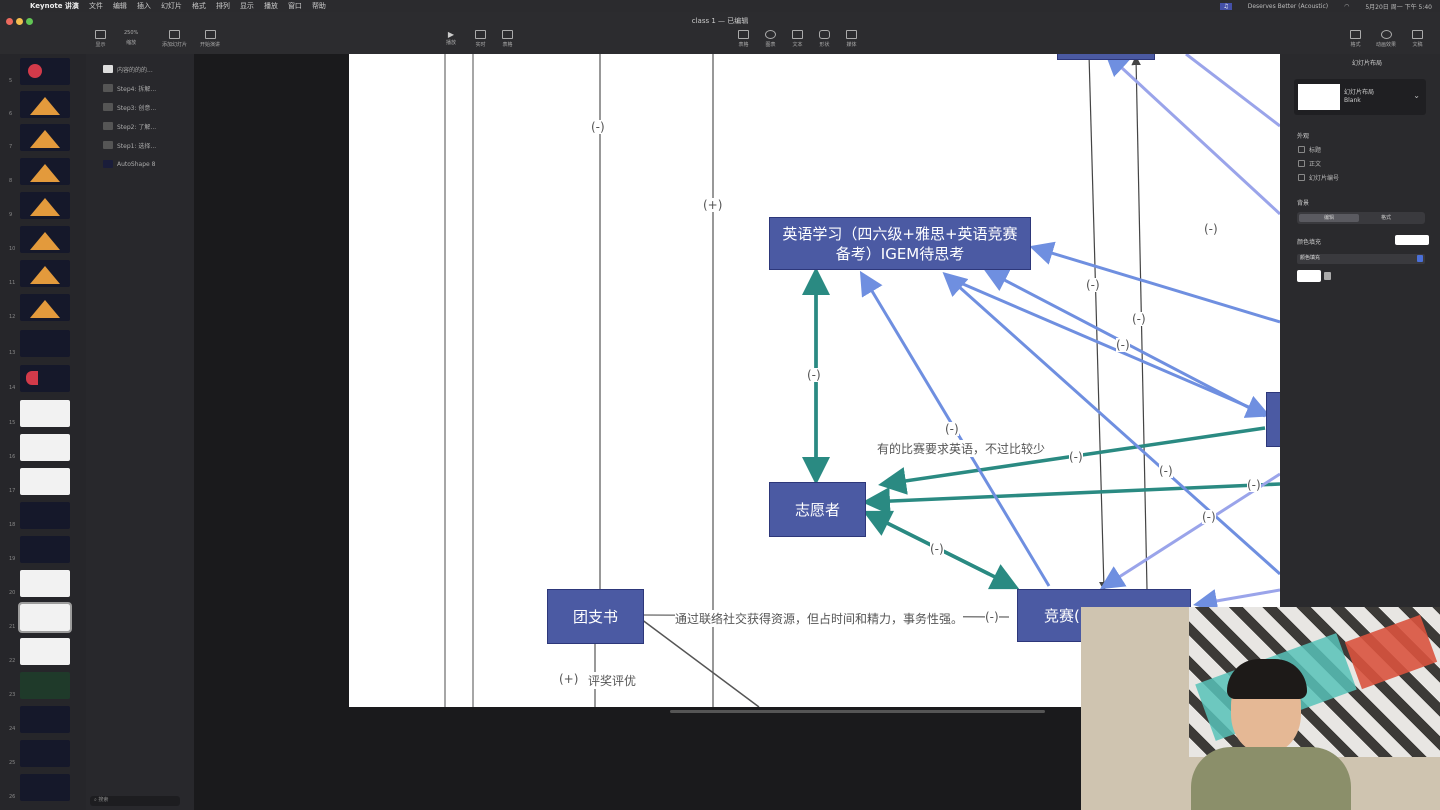 Image resolution: width=1440 pixels, height=810 pixels. What do you see at coordinates (199, 6) in the screenshot?
I see `menu-format: 格式` at bounding box center [199, 6].